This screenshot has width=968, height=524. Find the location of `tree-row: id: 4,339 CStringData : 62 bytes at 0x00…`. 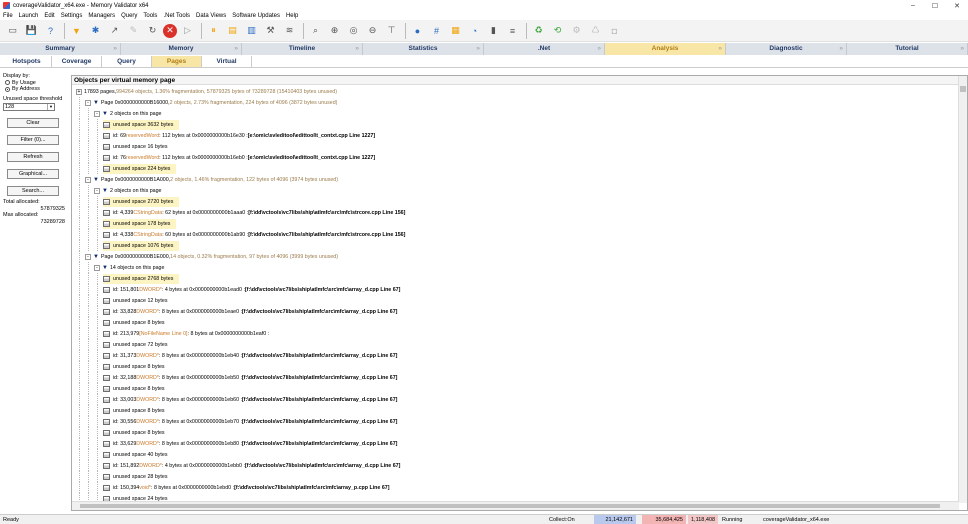

tree-row: id: 4,339 CStringData : 62 bytes at 0x00… is located at coordinates (515, 212).